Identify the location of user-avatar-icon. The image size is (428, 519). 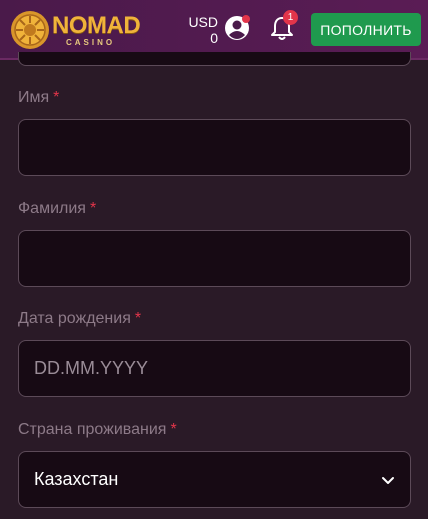
(237, 28).